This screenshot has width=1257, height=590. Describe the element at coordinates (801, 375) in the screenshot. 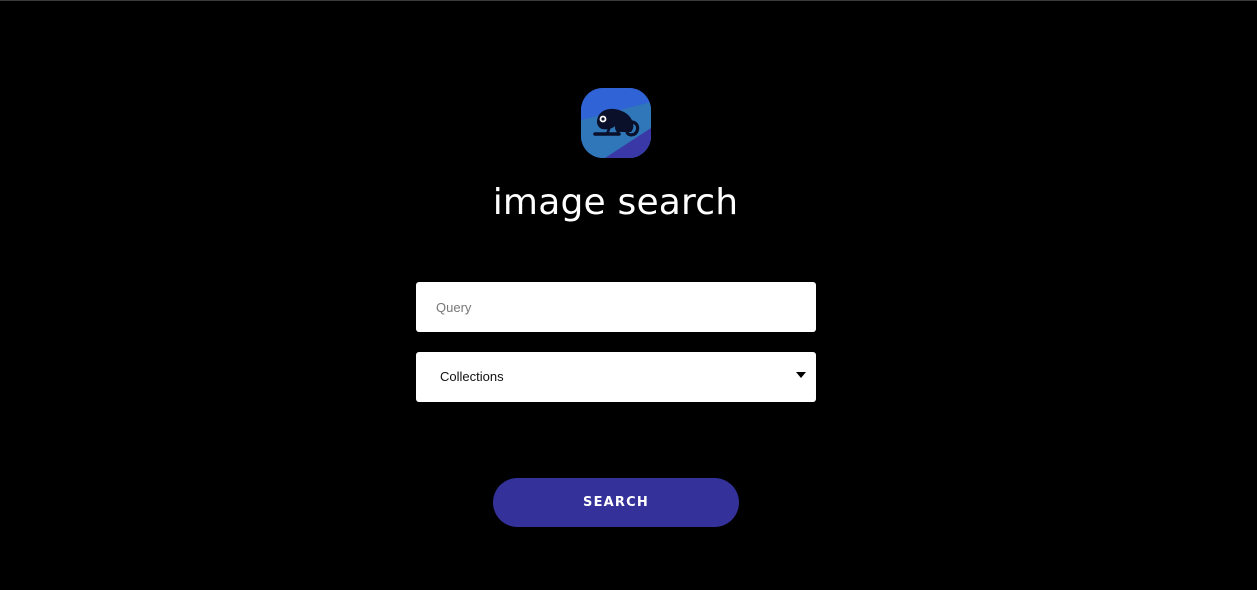

I see `chevron-down-icon` at that location.